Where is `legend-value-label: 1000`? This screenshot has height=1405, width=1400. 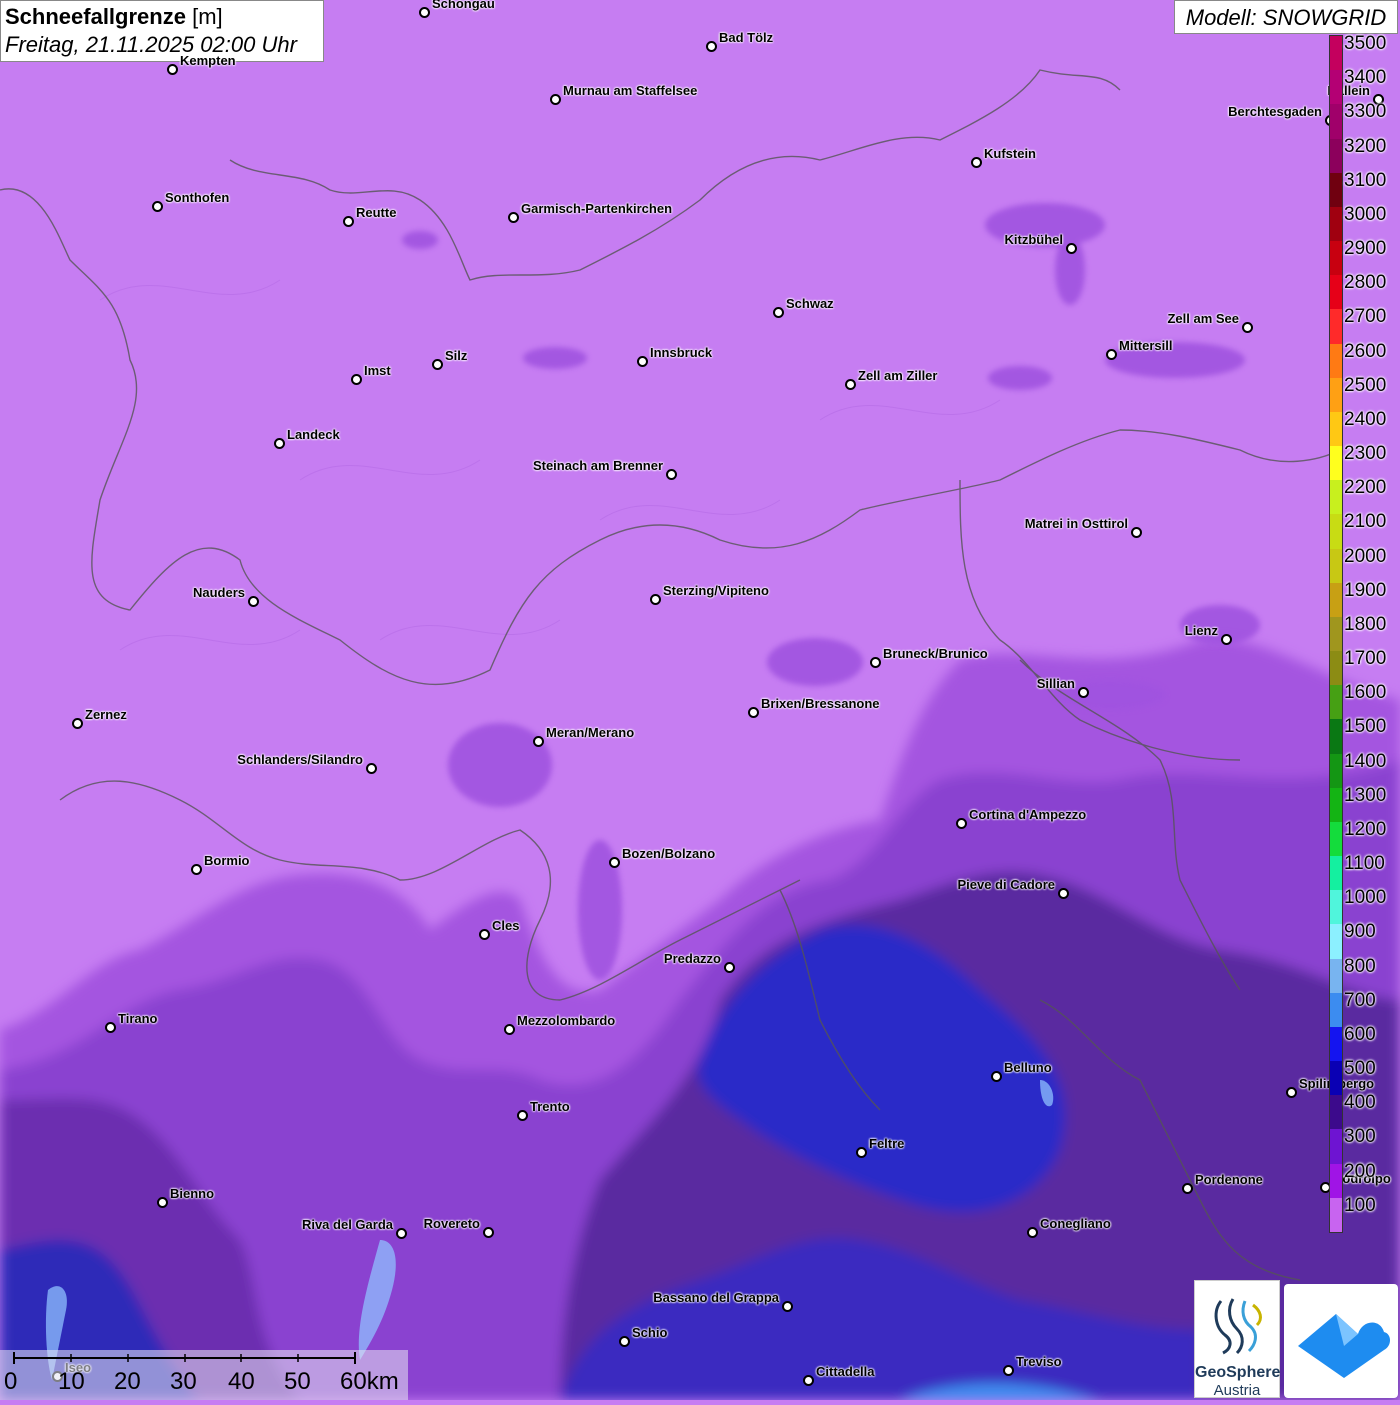 legend-value-label: 1000 is located at coordinates (1365, 898).